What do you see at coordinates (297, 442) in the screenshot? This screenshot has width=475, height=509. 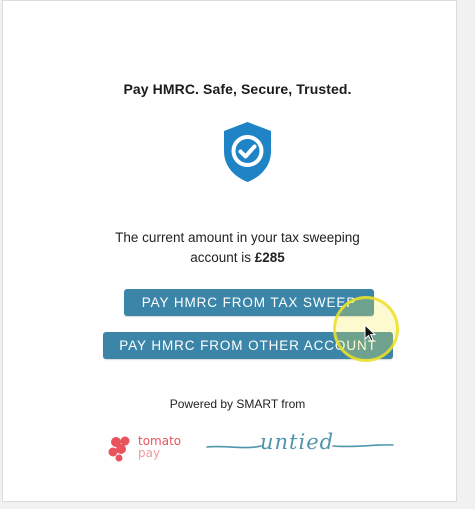 I see `untied-wordmark: untied` at bounding box center [297, 442].